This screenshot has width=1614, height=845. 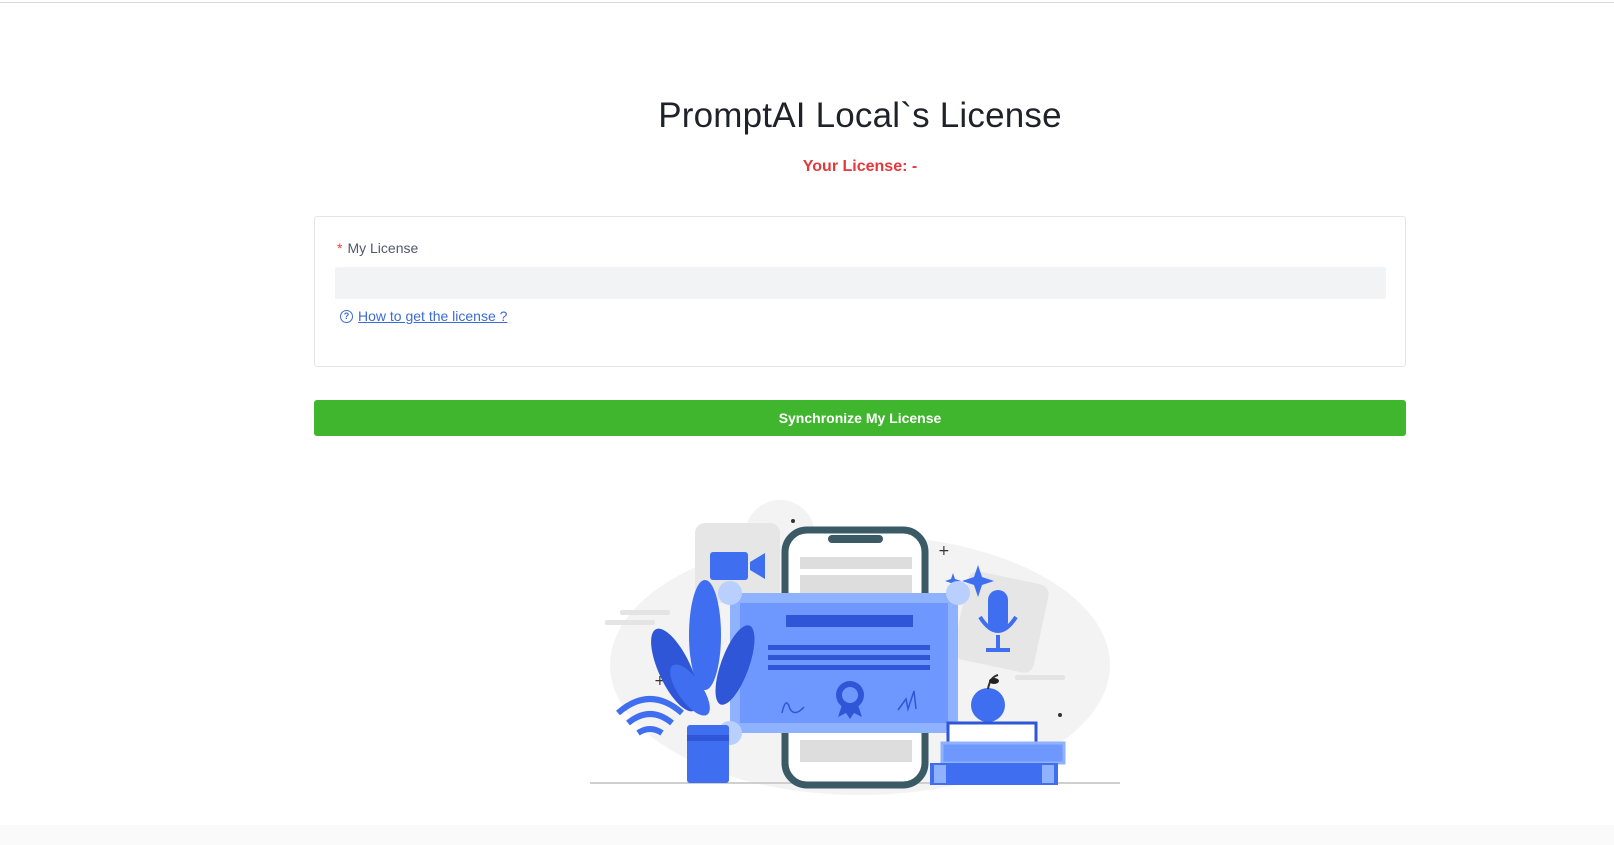 I want to click on help-row: ? How to get the license ?, so click(x=423, y=316).